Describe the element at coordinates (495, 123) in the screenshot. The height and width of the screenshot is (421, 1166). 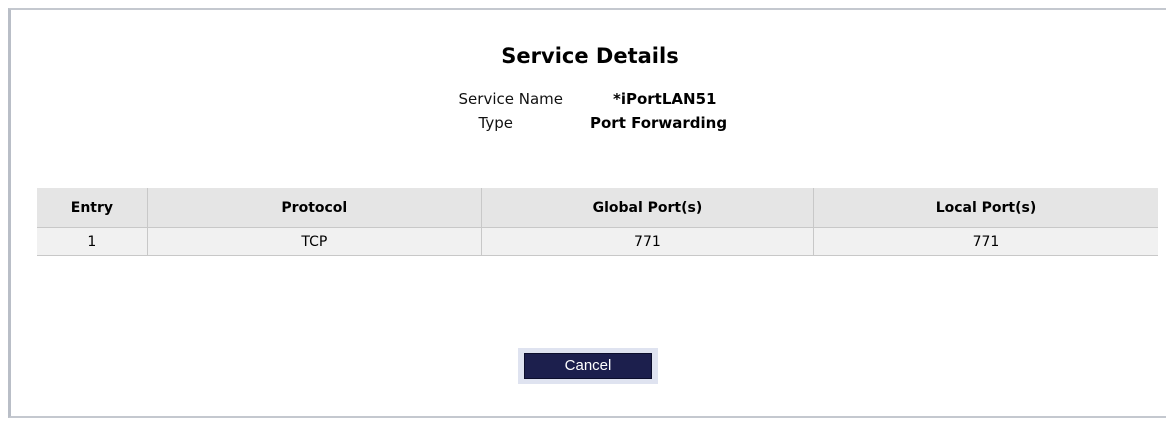
I see `service-type-label: Type` at that location.